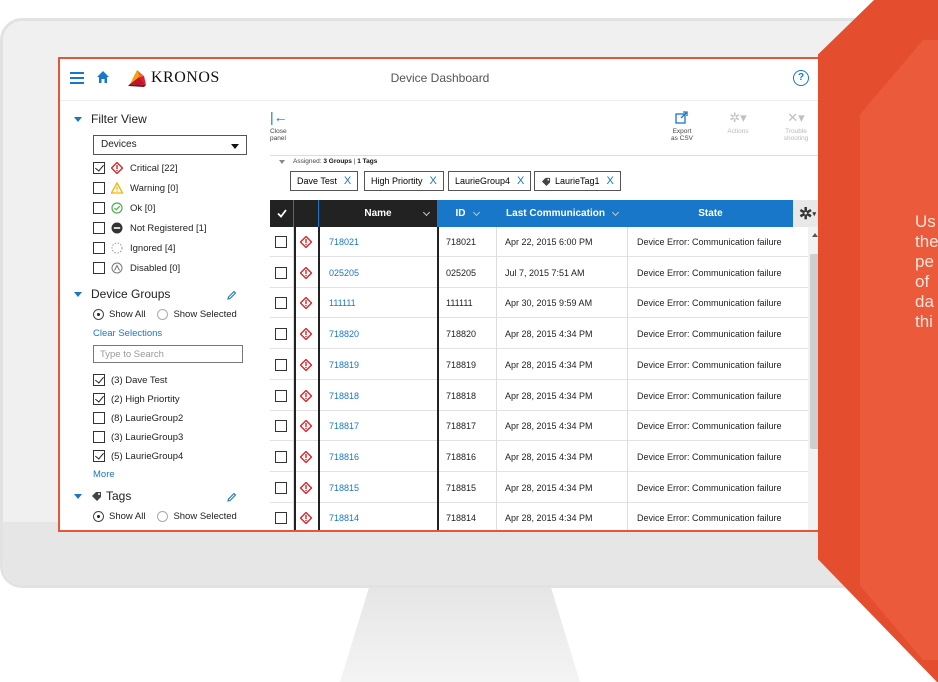 The width and height of the screenshot is (938, 682). What do you see at coordinates (682, 126) in the screenshot?
I see `export-csv-button: Export as CSV` at bounding box center [682, 126].